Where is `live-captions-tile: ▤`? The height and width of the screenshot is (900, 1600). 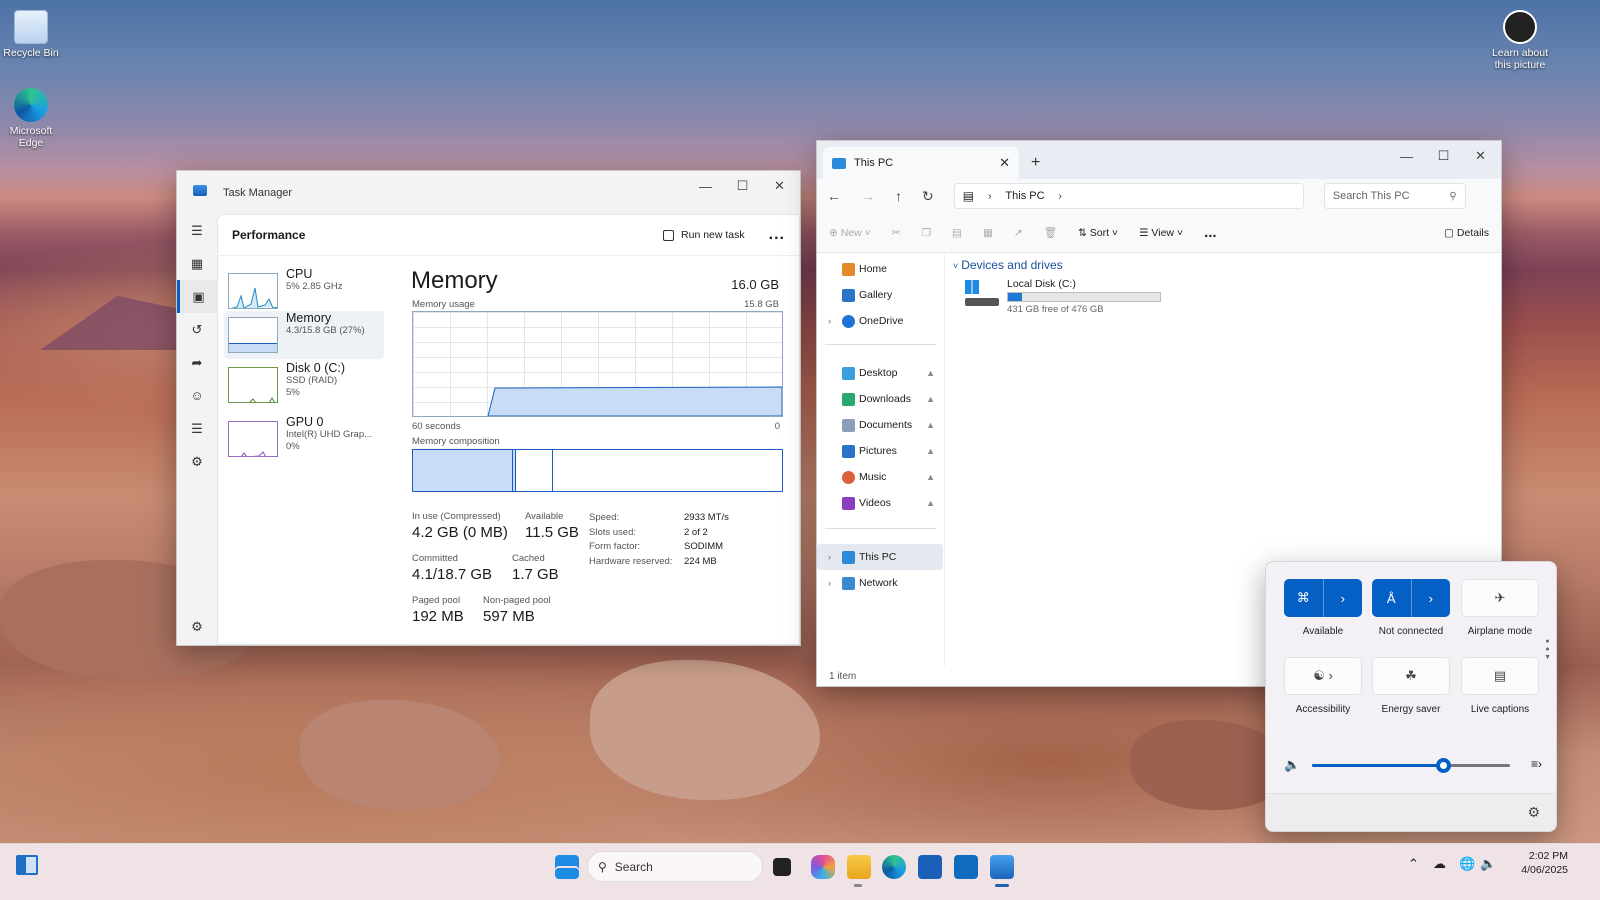 live-captions-tile: ▤ is located at coordinates (1500, 676).